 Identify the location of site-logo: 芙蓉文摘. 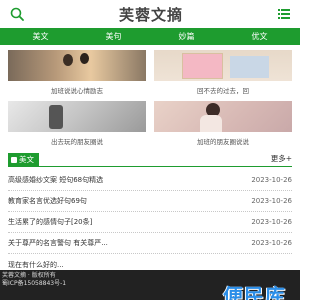
(151, 14).